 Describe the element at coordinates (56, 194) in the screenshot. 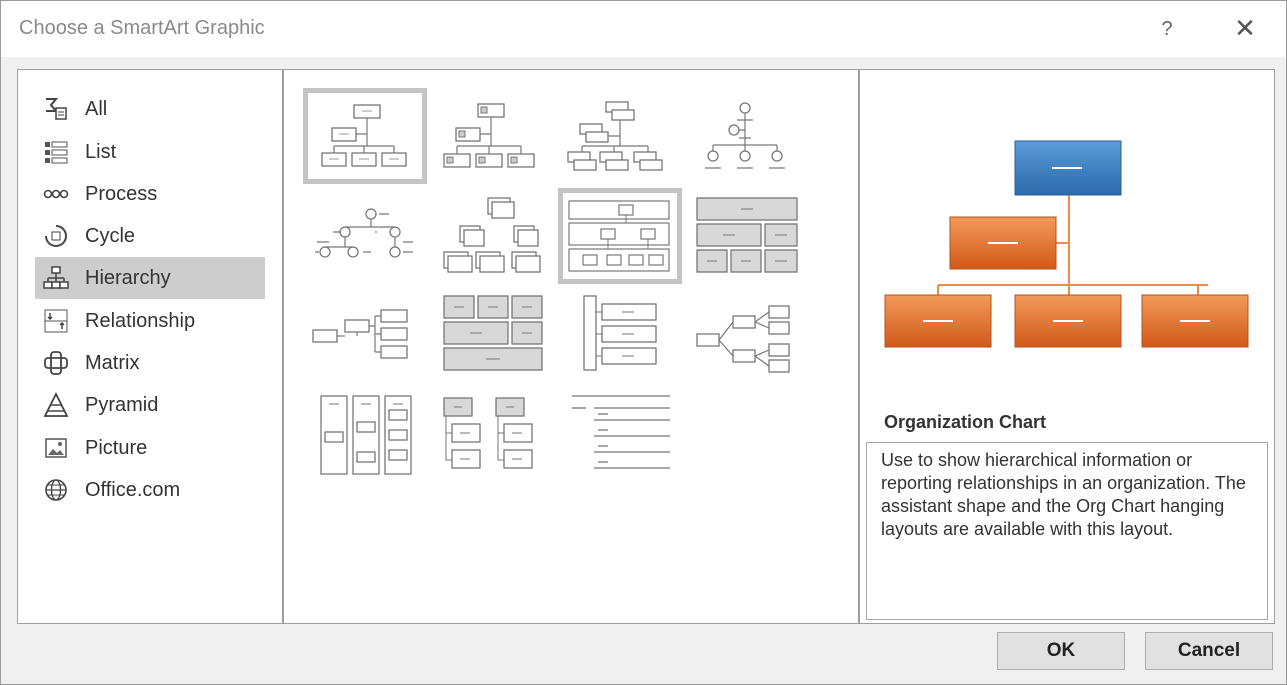

I see `process-icon` at that location.